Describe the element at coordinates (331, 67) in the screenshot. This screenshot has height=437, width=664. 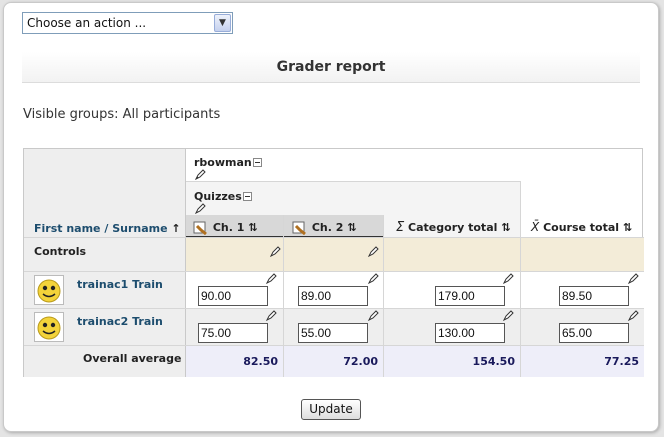
I see `page-title: Grader report` at that location.